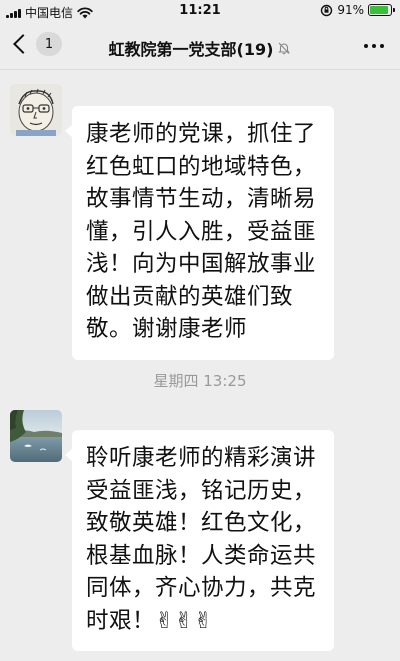 The image size is (400, 661). What do you see at coordinates (201, 458) in the screenshot?
I see `message-text-line: 聆听康老师的精彩演讲` at bounding box center [201, 458].